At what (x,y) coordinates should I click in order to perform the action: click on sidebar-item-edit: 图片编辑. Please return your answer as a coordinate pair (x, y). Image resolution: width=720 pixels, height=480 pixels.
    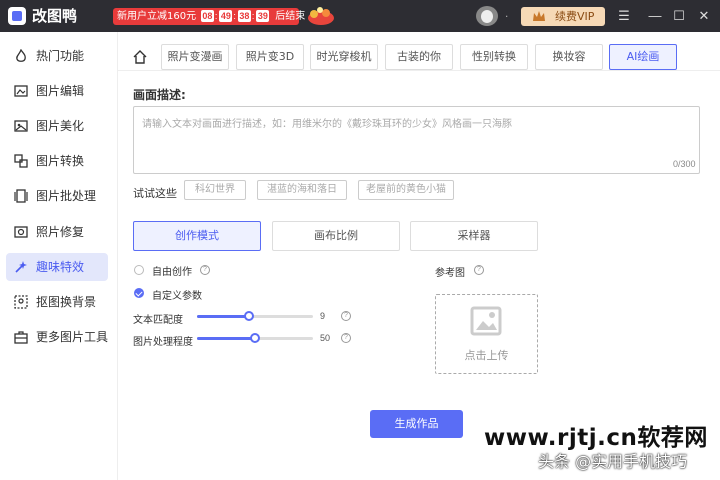
    Looking at the image, I should click on (57, 91).